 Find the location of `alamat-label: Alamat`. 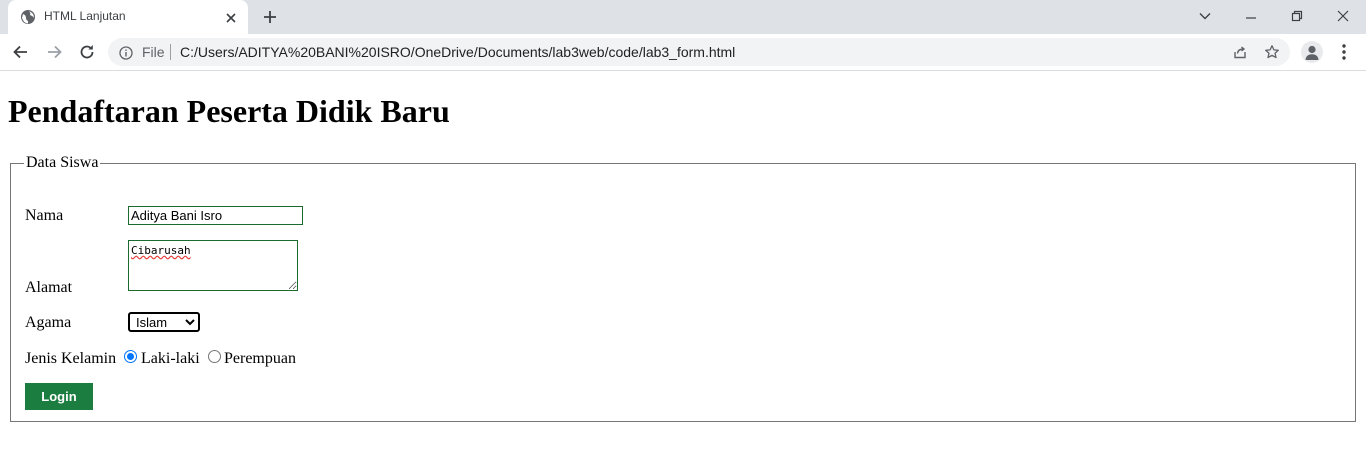

alamat-label: Alamat is located at coordinates (49, 287).